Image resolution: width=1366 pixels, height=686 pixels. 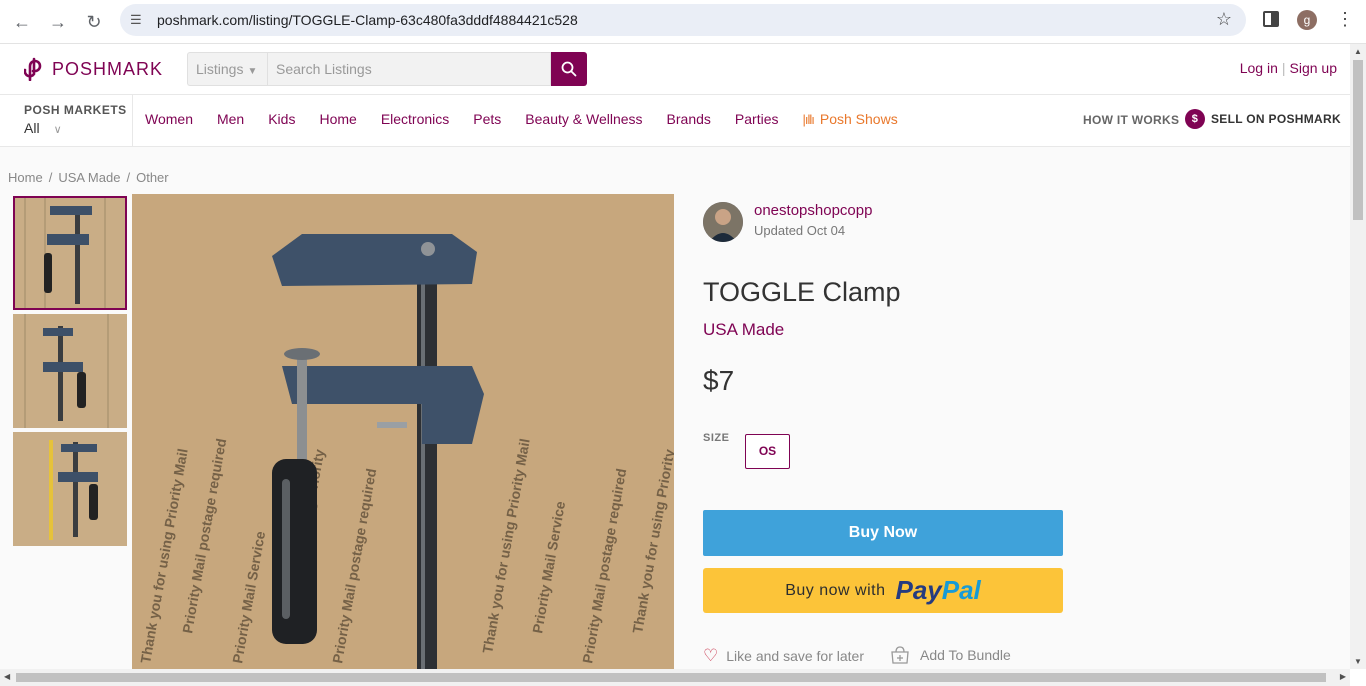 What do you see at coordinates (230, 119) in the screenshot?
I see `nav-item-men: Men` at bounding box center [230, 119].